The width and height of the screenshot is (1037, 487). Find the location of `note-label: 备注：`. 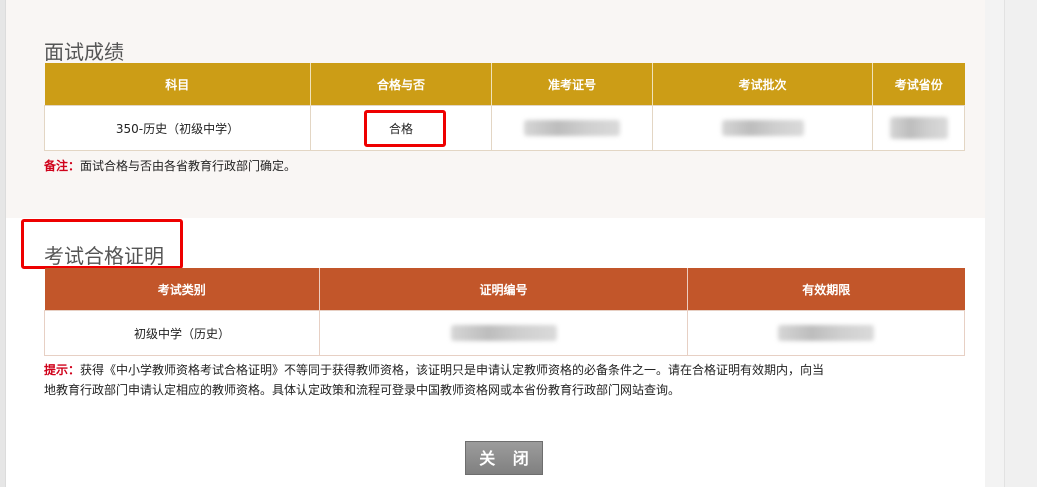

note-label: 备注： is located at coordinates (62, 166).